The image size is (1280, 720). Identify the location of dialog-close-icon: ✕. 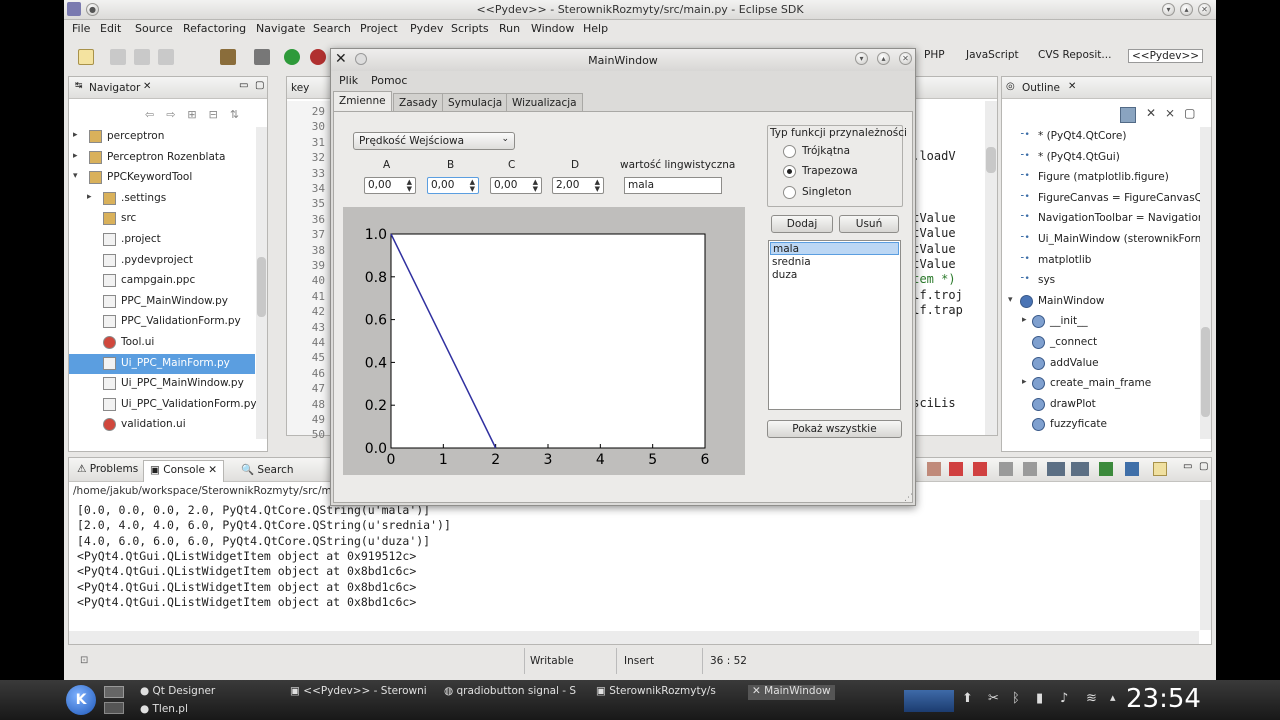
(905, 58).